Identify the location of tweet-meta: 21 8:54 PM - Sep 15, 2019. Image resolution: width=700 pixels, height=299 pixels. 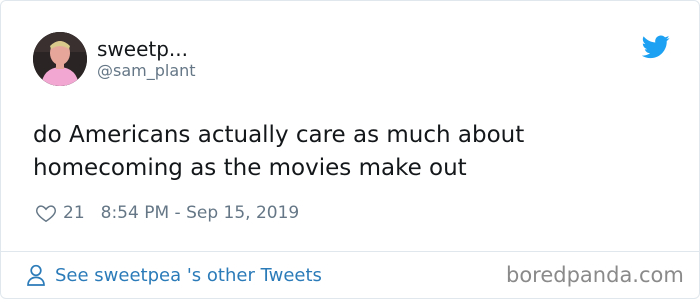
(167, 213).